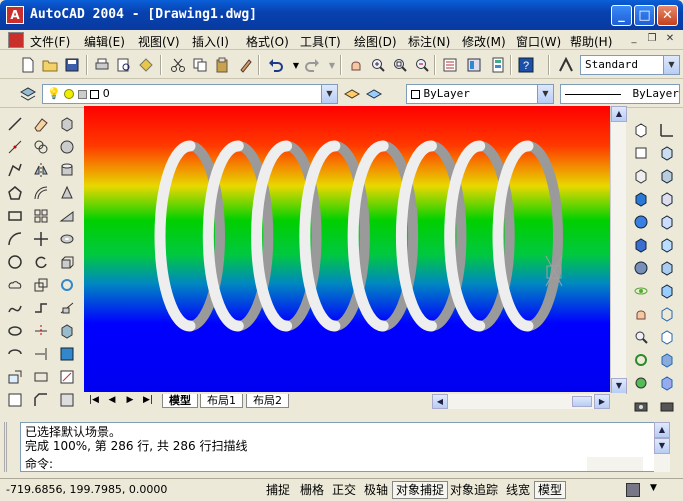  Describe the element at coordinates (422, 65) in the screenshot. I see `zoom-previous-button` at that location.